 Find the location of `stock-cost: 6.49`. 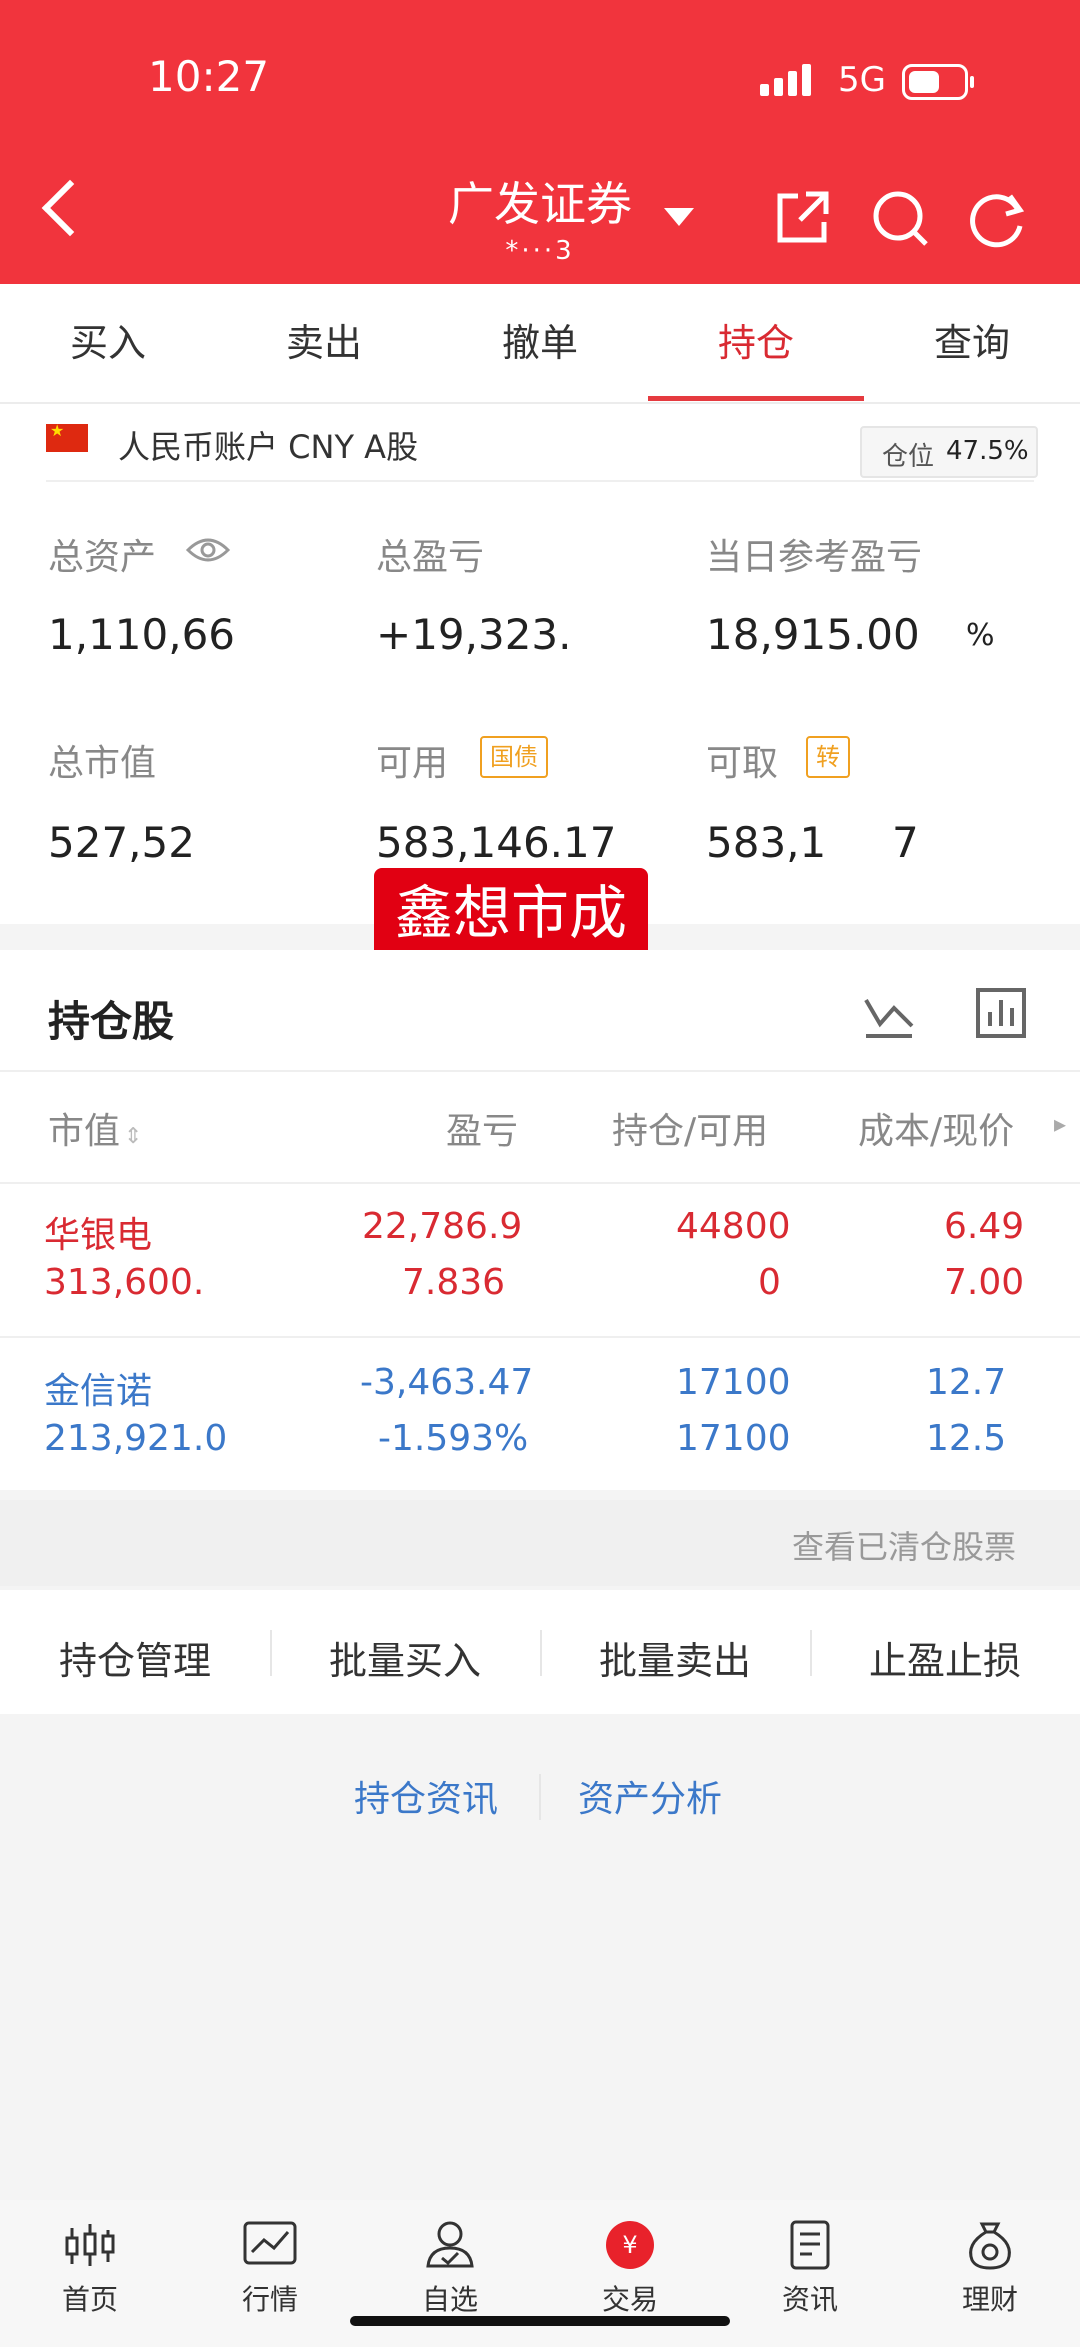

stock-cost: 6.49 is located at coordinates (984, 1226).